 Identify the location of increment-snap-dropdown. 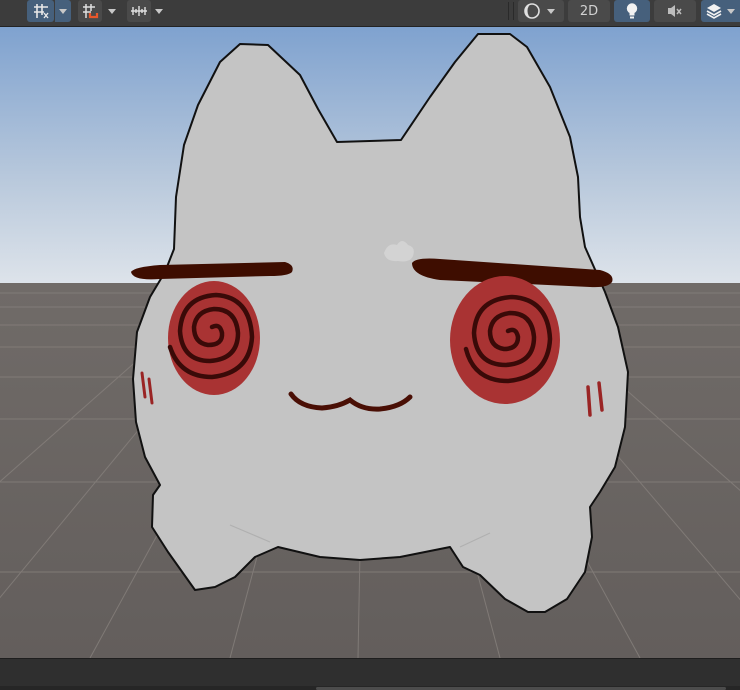
(112, 11).